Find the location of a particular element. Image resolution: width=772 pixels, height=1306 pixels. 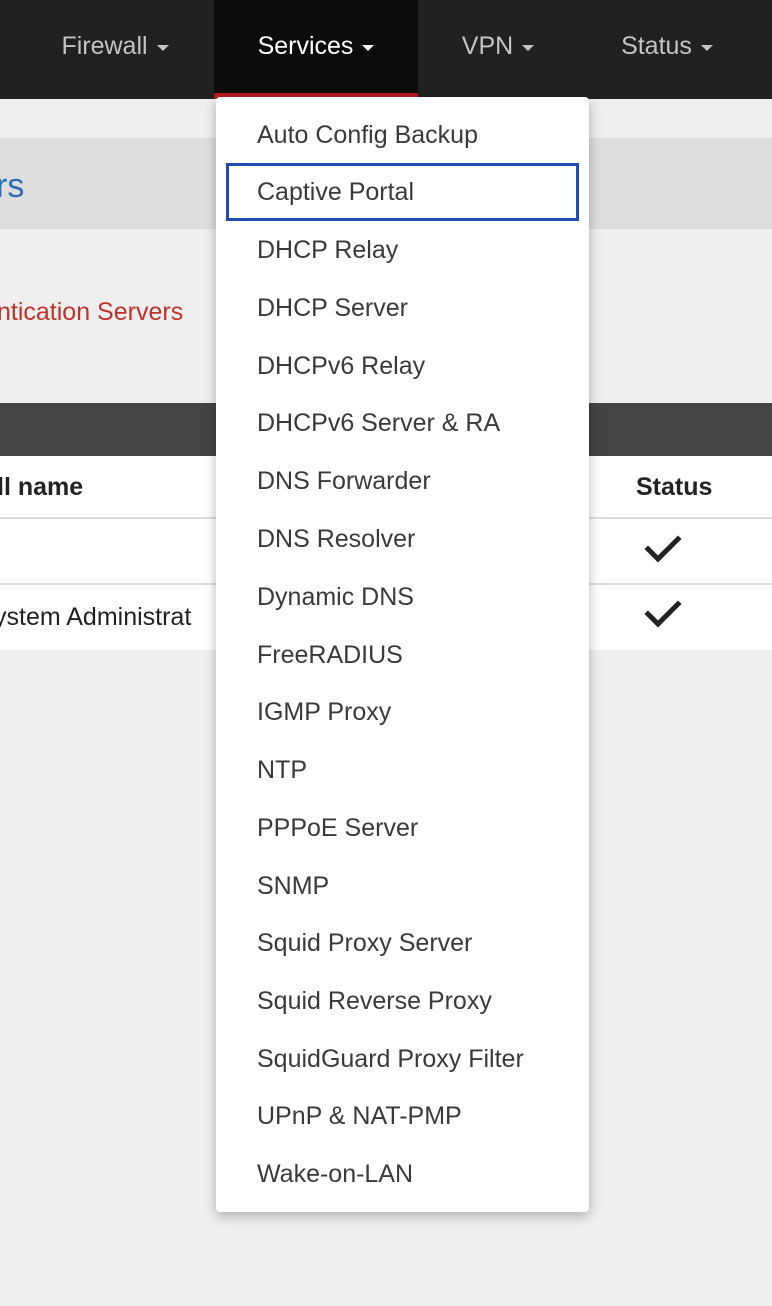

table-row-2-full-name: ystem Administrat is located at coordinates (96, 617).